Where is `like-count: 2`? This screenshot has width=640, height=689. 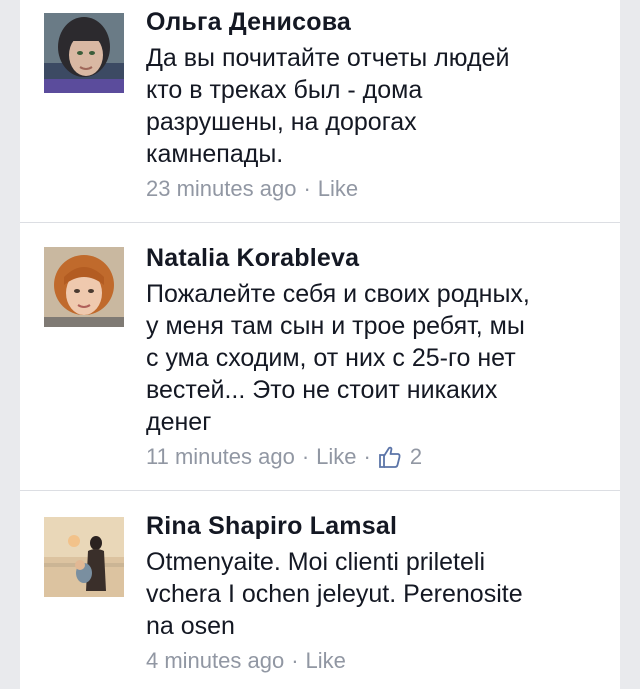
like-count: 2 is located at coordinates (416, 457).